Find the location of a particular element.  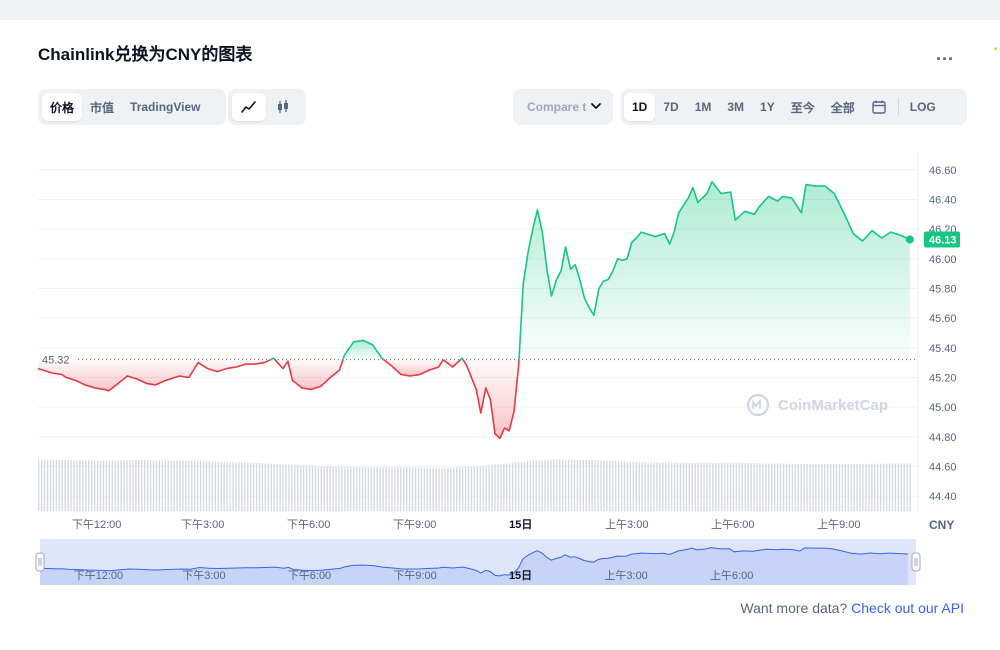

compare-dropdown: Compare t is located at coordinates (563, 107).